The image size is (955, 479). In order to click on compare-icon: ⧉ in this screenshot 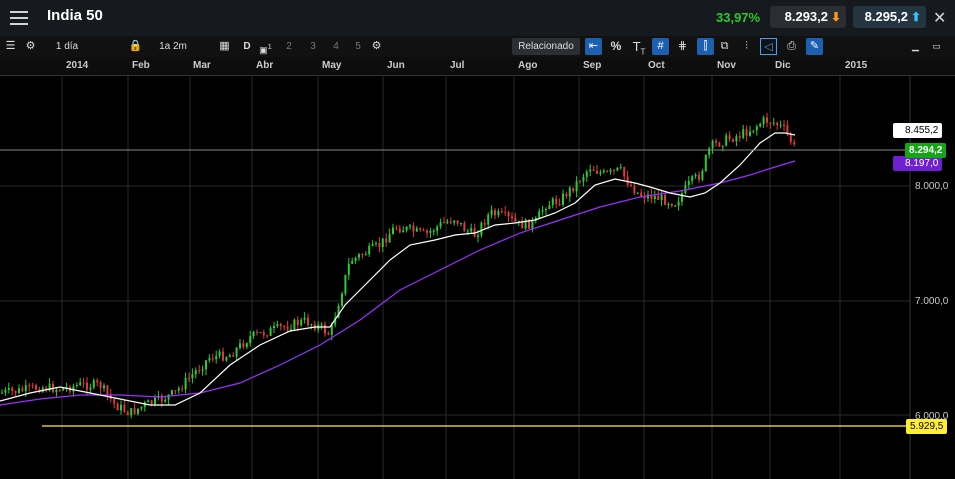, I will do `click(724, 46)`.